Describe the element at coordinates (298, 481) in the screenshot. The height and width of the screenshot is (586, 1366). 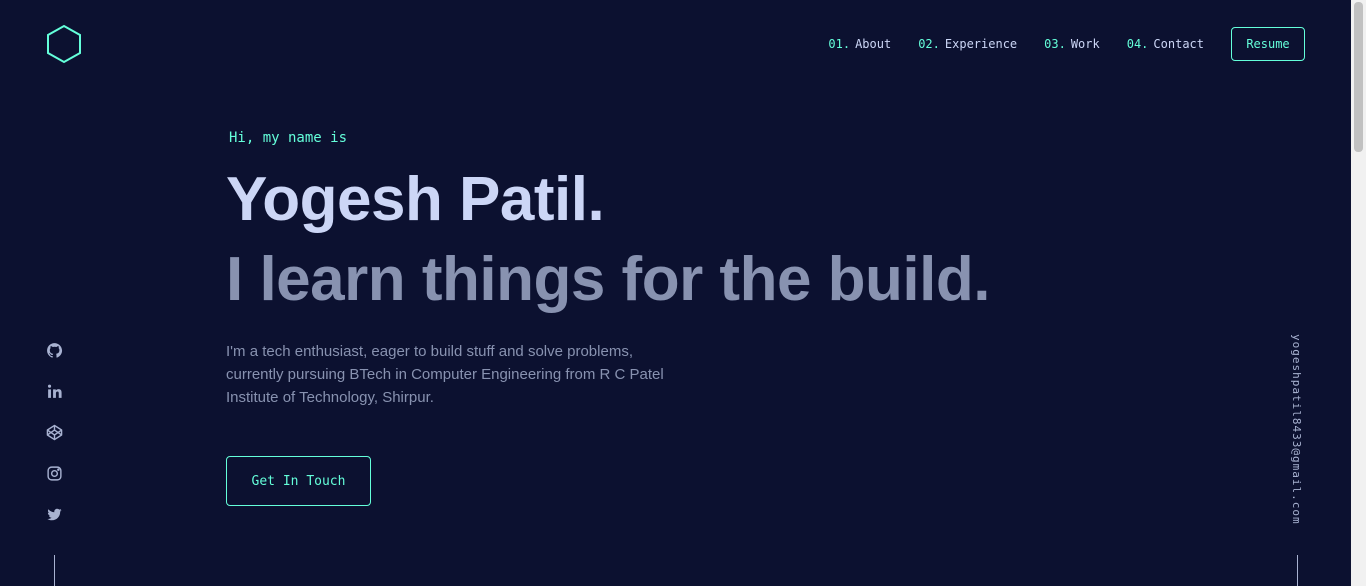
I see `get-in-touch-button: Get In Touch` at that location.